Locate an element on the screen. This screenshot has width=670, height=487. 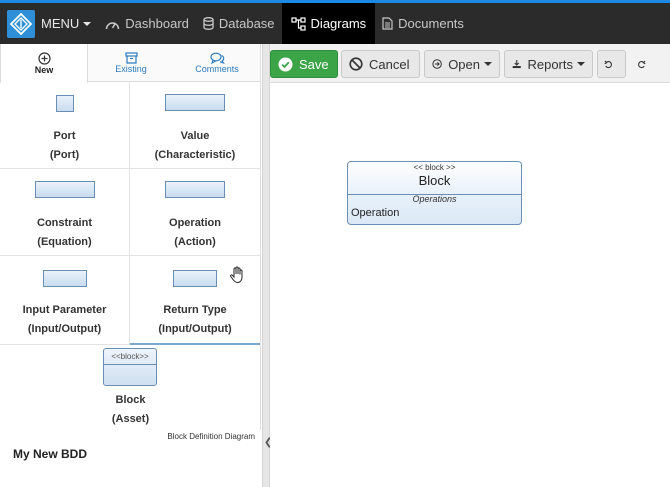
app-logo is located at coordinates (21, 23).